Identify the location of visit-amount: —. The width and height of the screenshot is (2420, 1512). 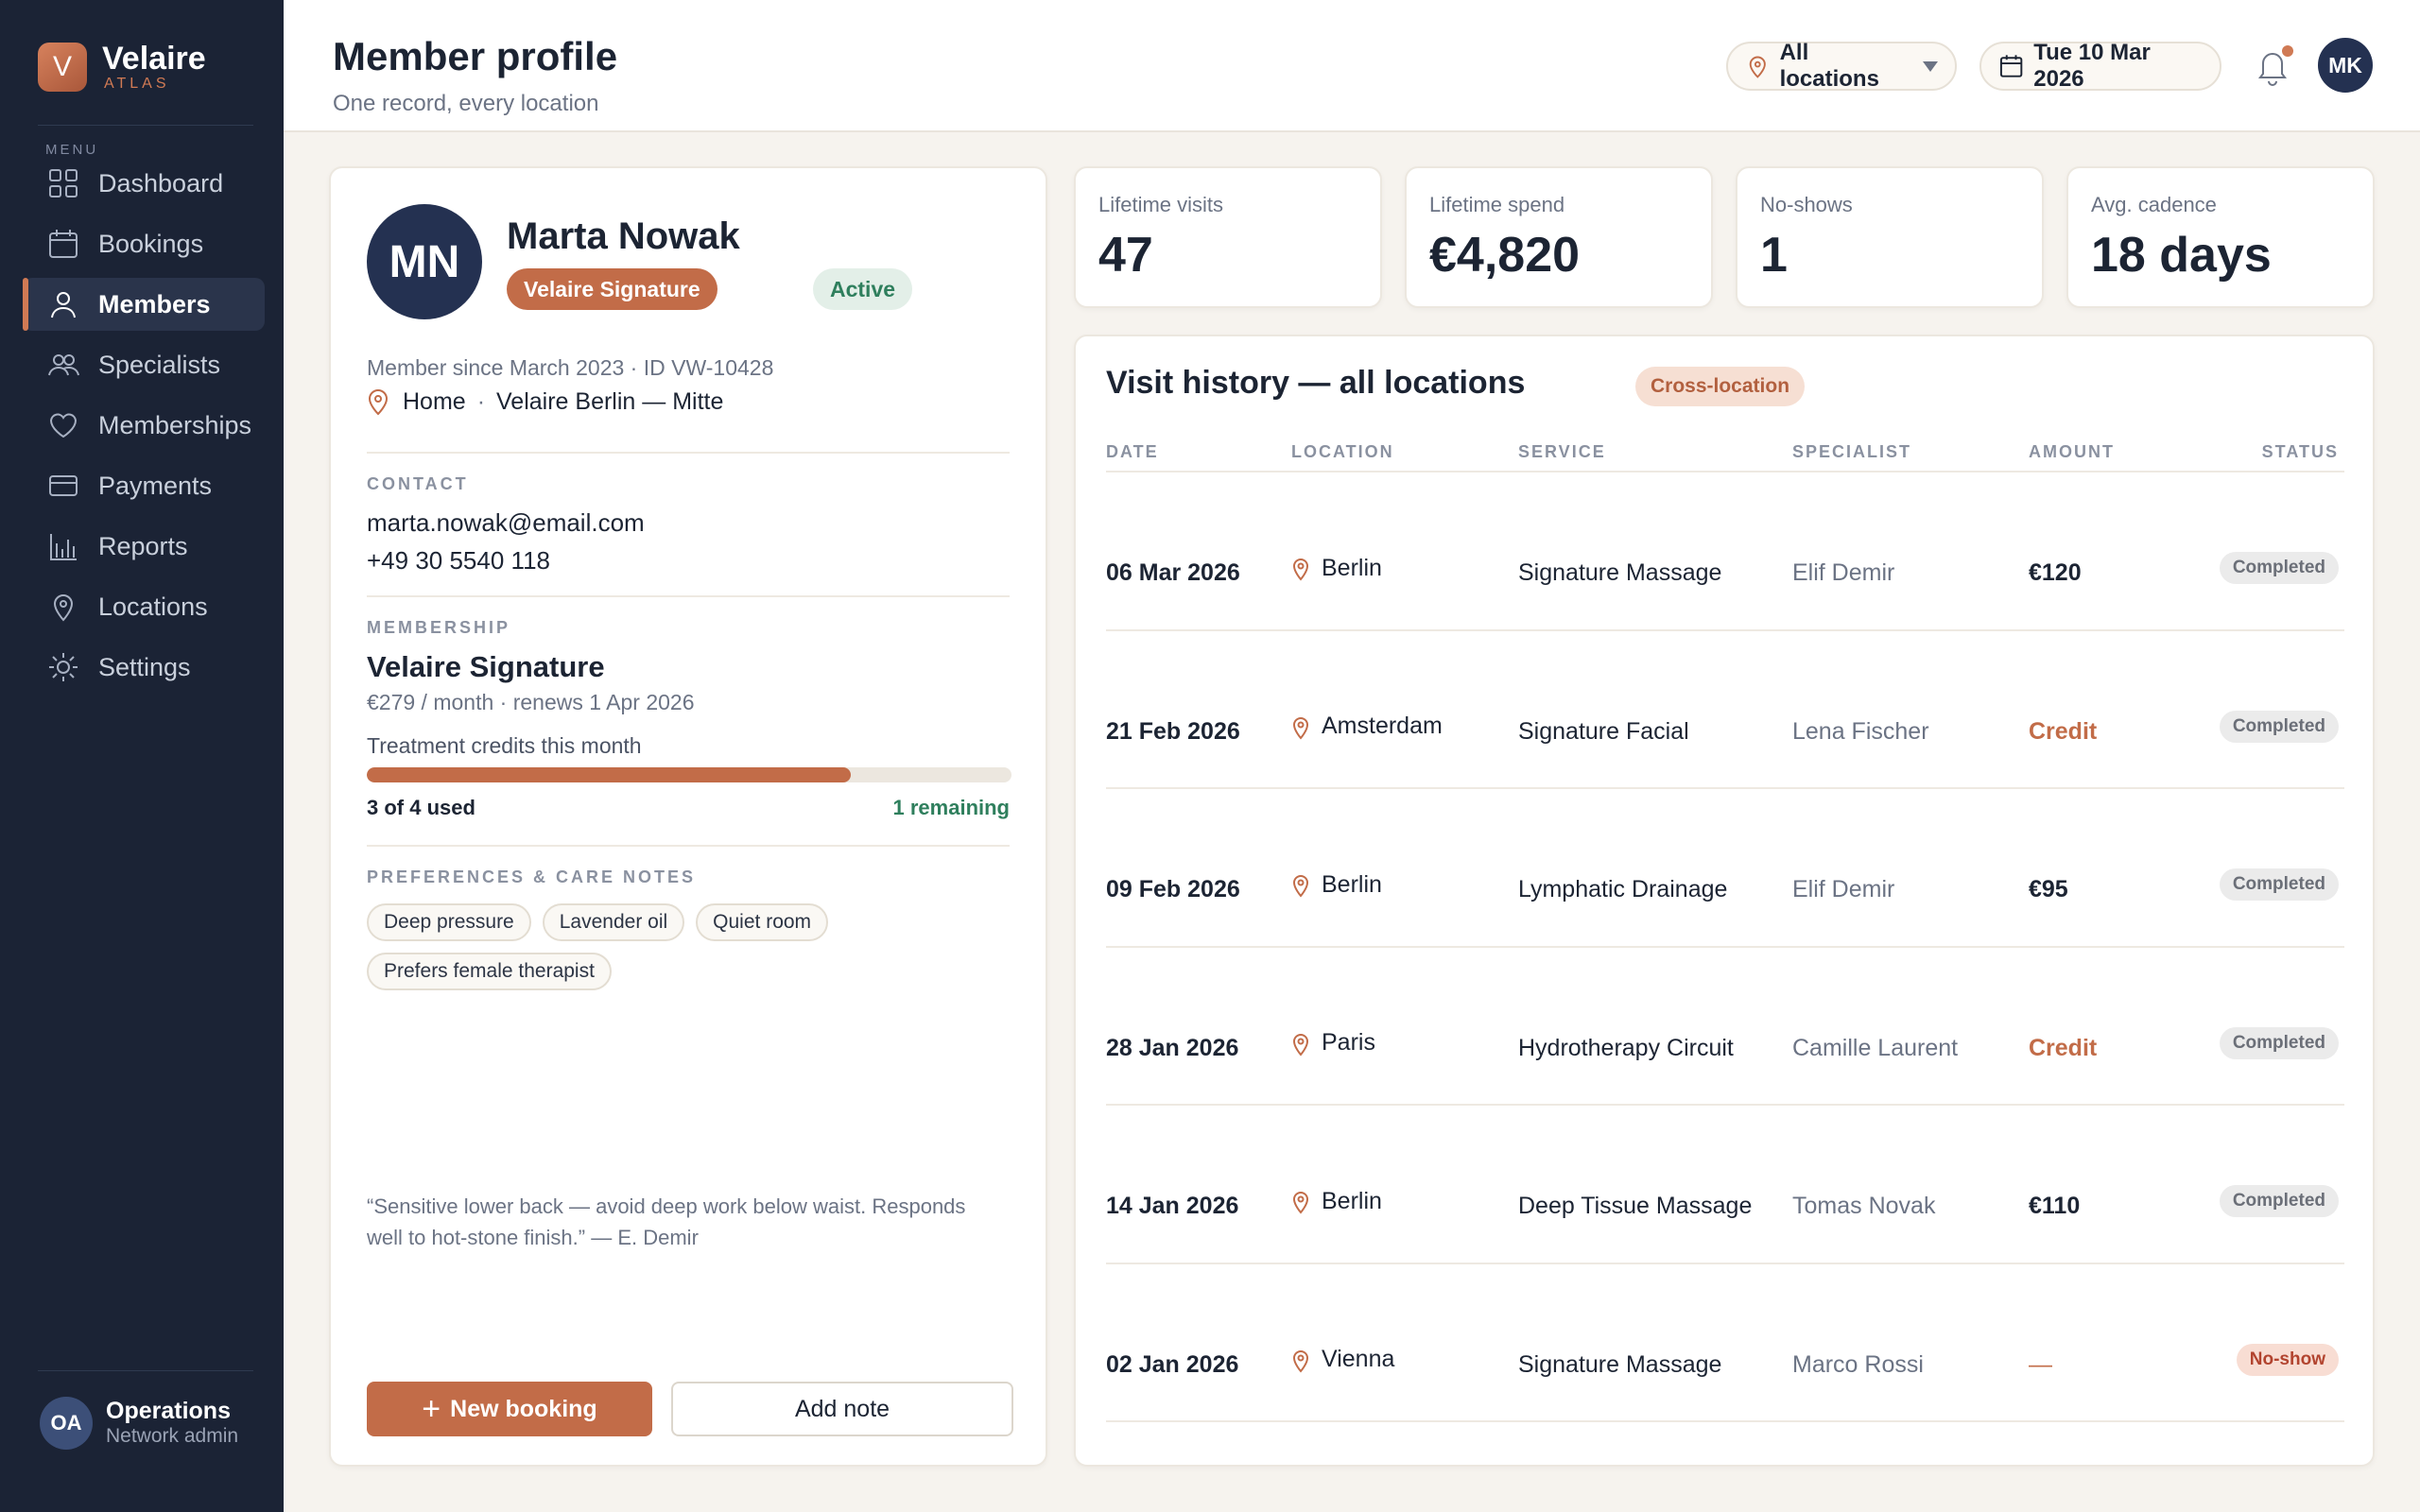
(2040, 1364).